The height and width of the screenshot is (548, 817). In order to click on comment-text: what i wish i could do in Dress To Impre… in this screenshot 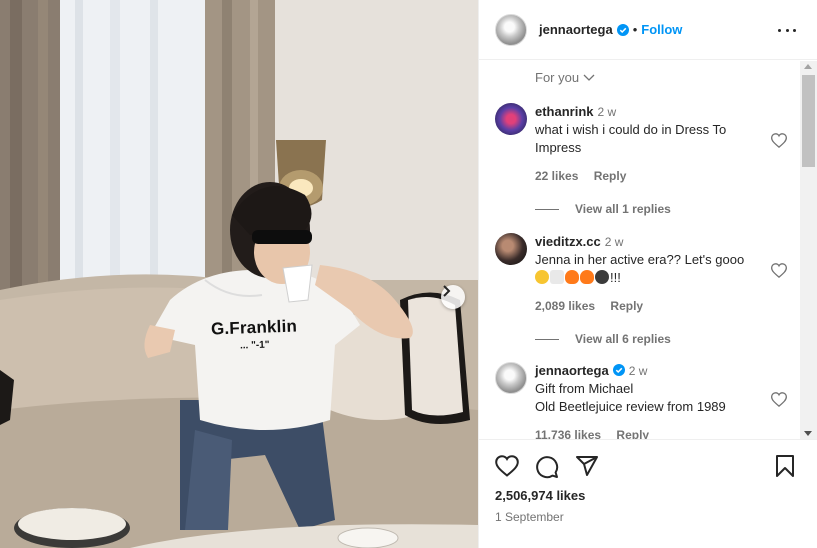, I will do `click(631, 138)`.